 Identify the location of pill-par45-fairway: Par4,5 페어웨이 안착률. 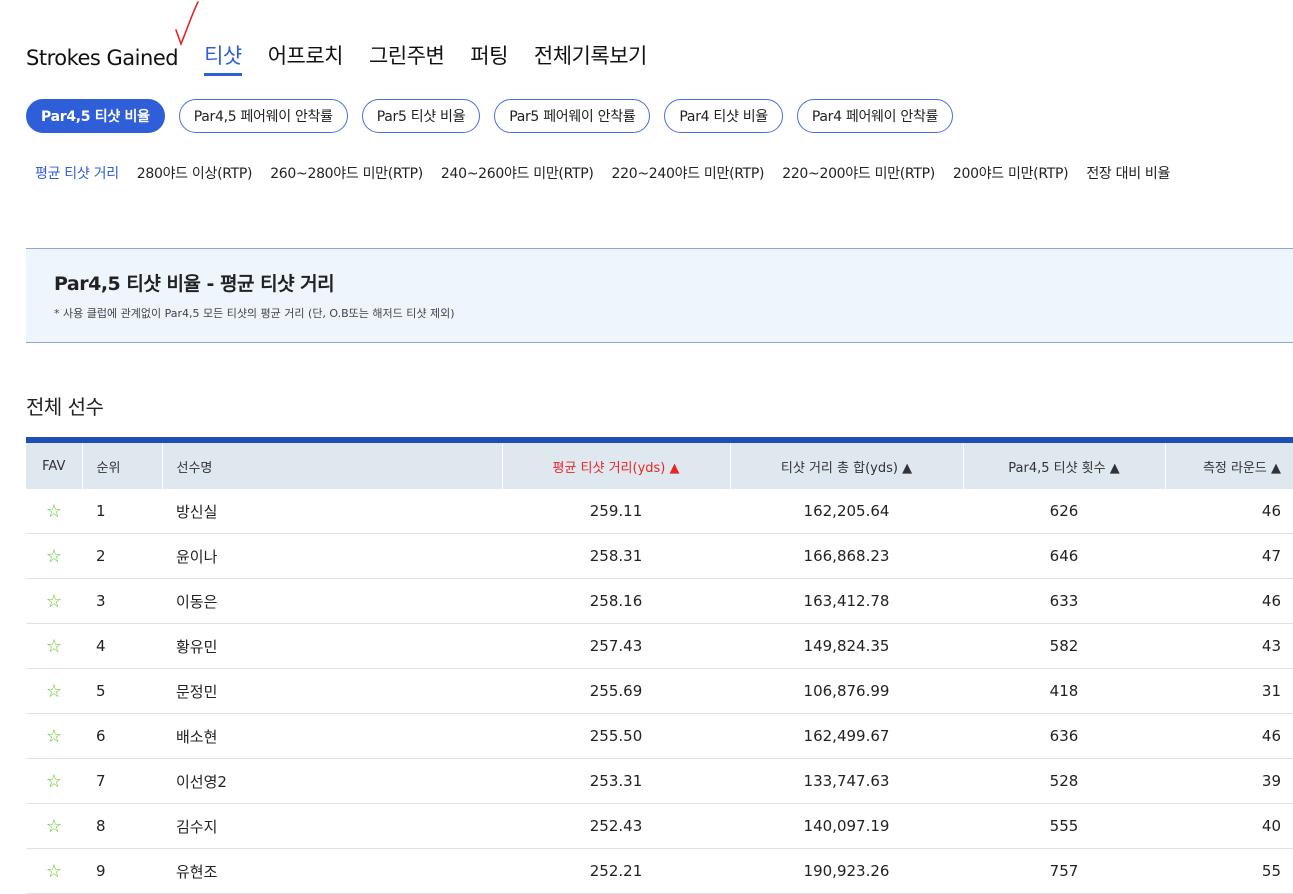
(263, 116).